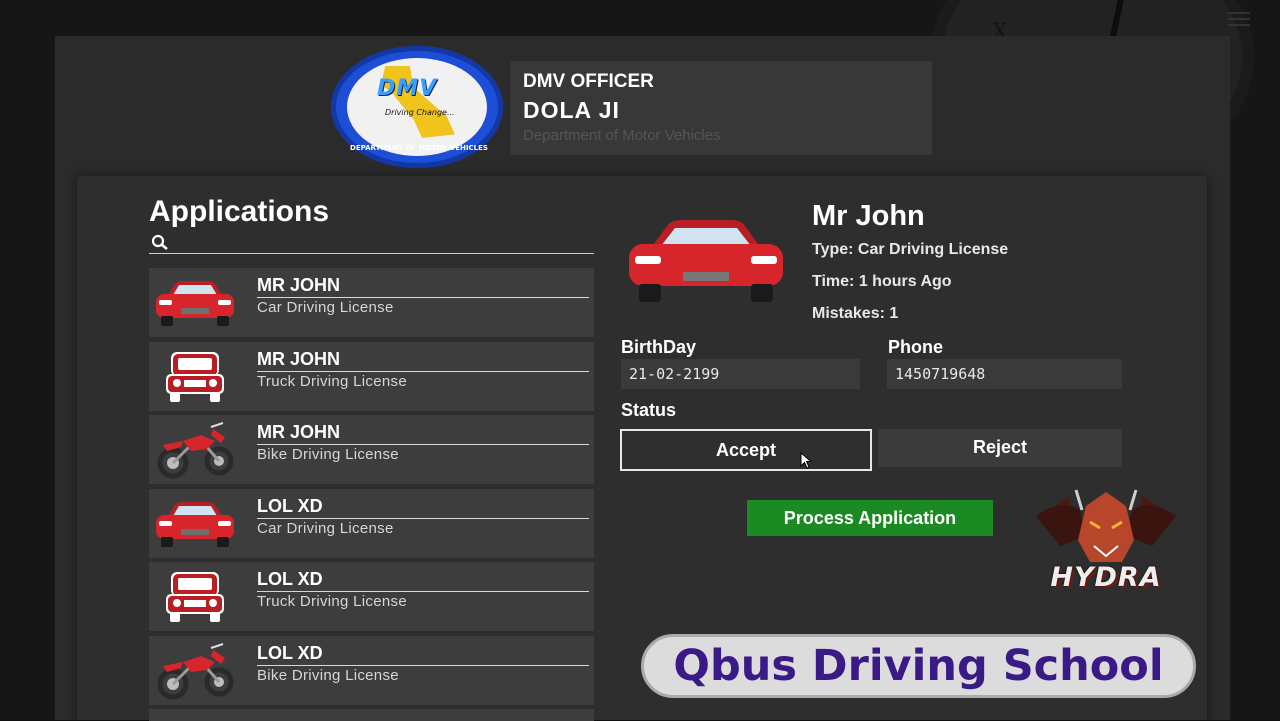 This screenshot has height=721, width=1280. I want to click on brand-banner: Qbus Driving School, so click(918, 666).